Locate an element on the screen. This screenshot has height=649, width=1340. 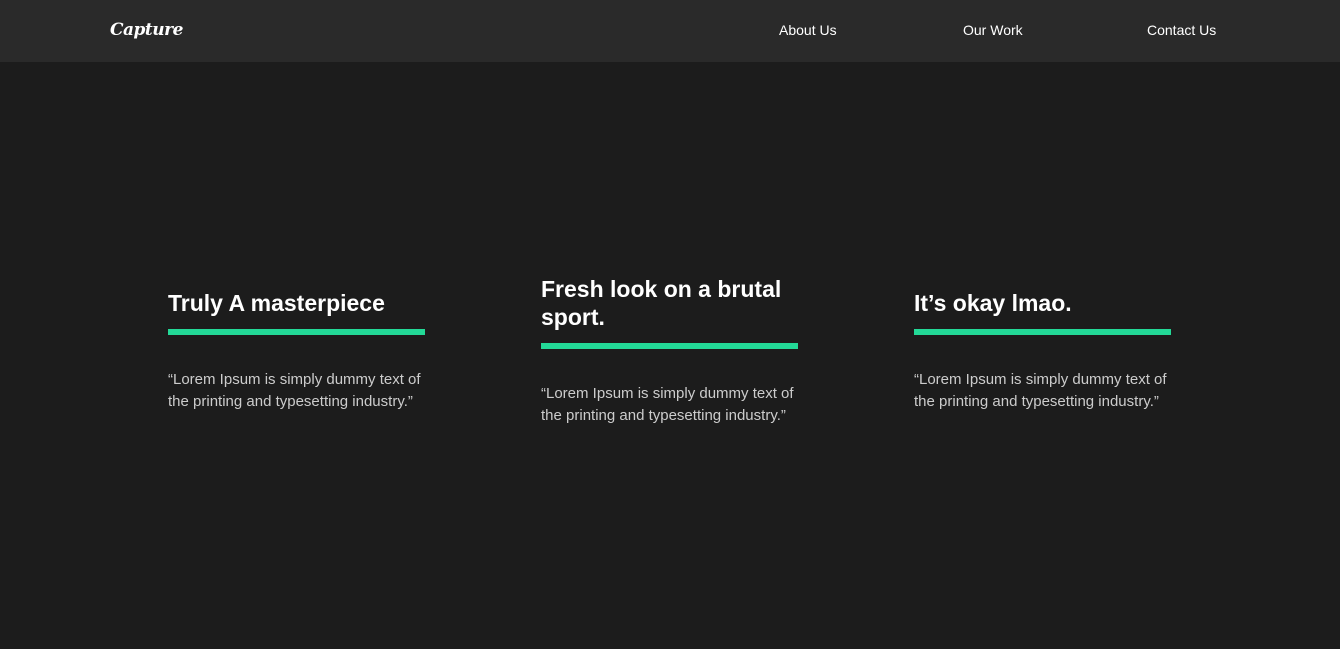
review-title: Fresh look on a brutal sport. is located at coordinates (661, 303).